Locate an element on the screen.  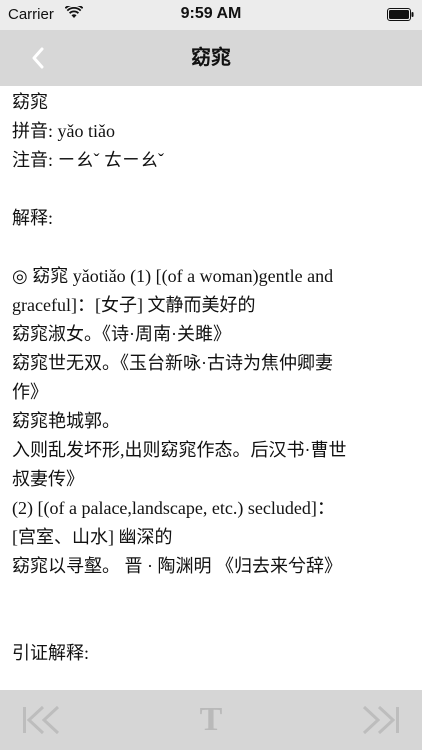
skip-forward-icon is located at coordinates (380, 720).